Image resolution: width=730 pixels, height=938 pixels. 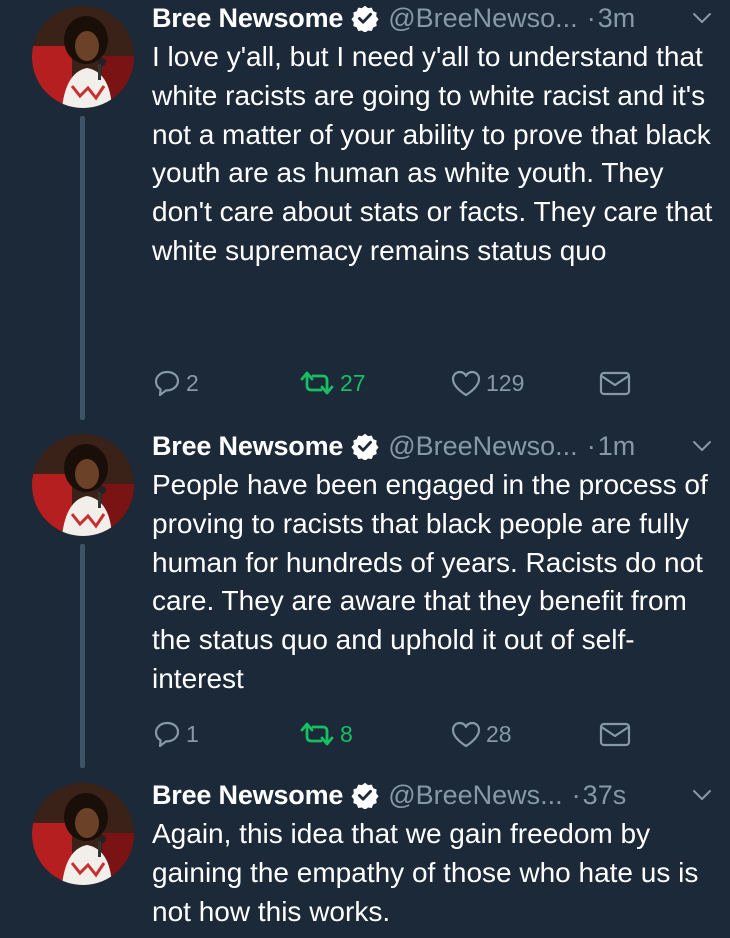 What do you see at coordinates (353, 382) in the screenshot?
I see `retweet-count: 27` at bounding box center [353, 382].